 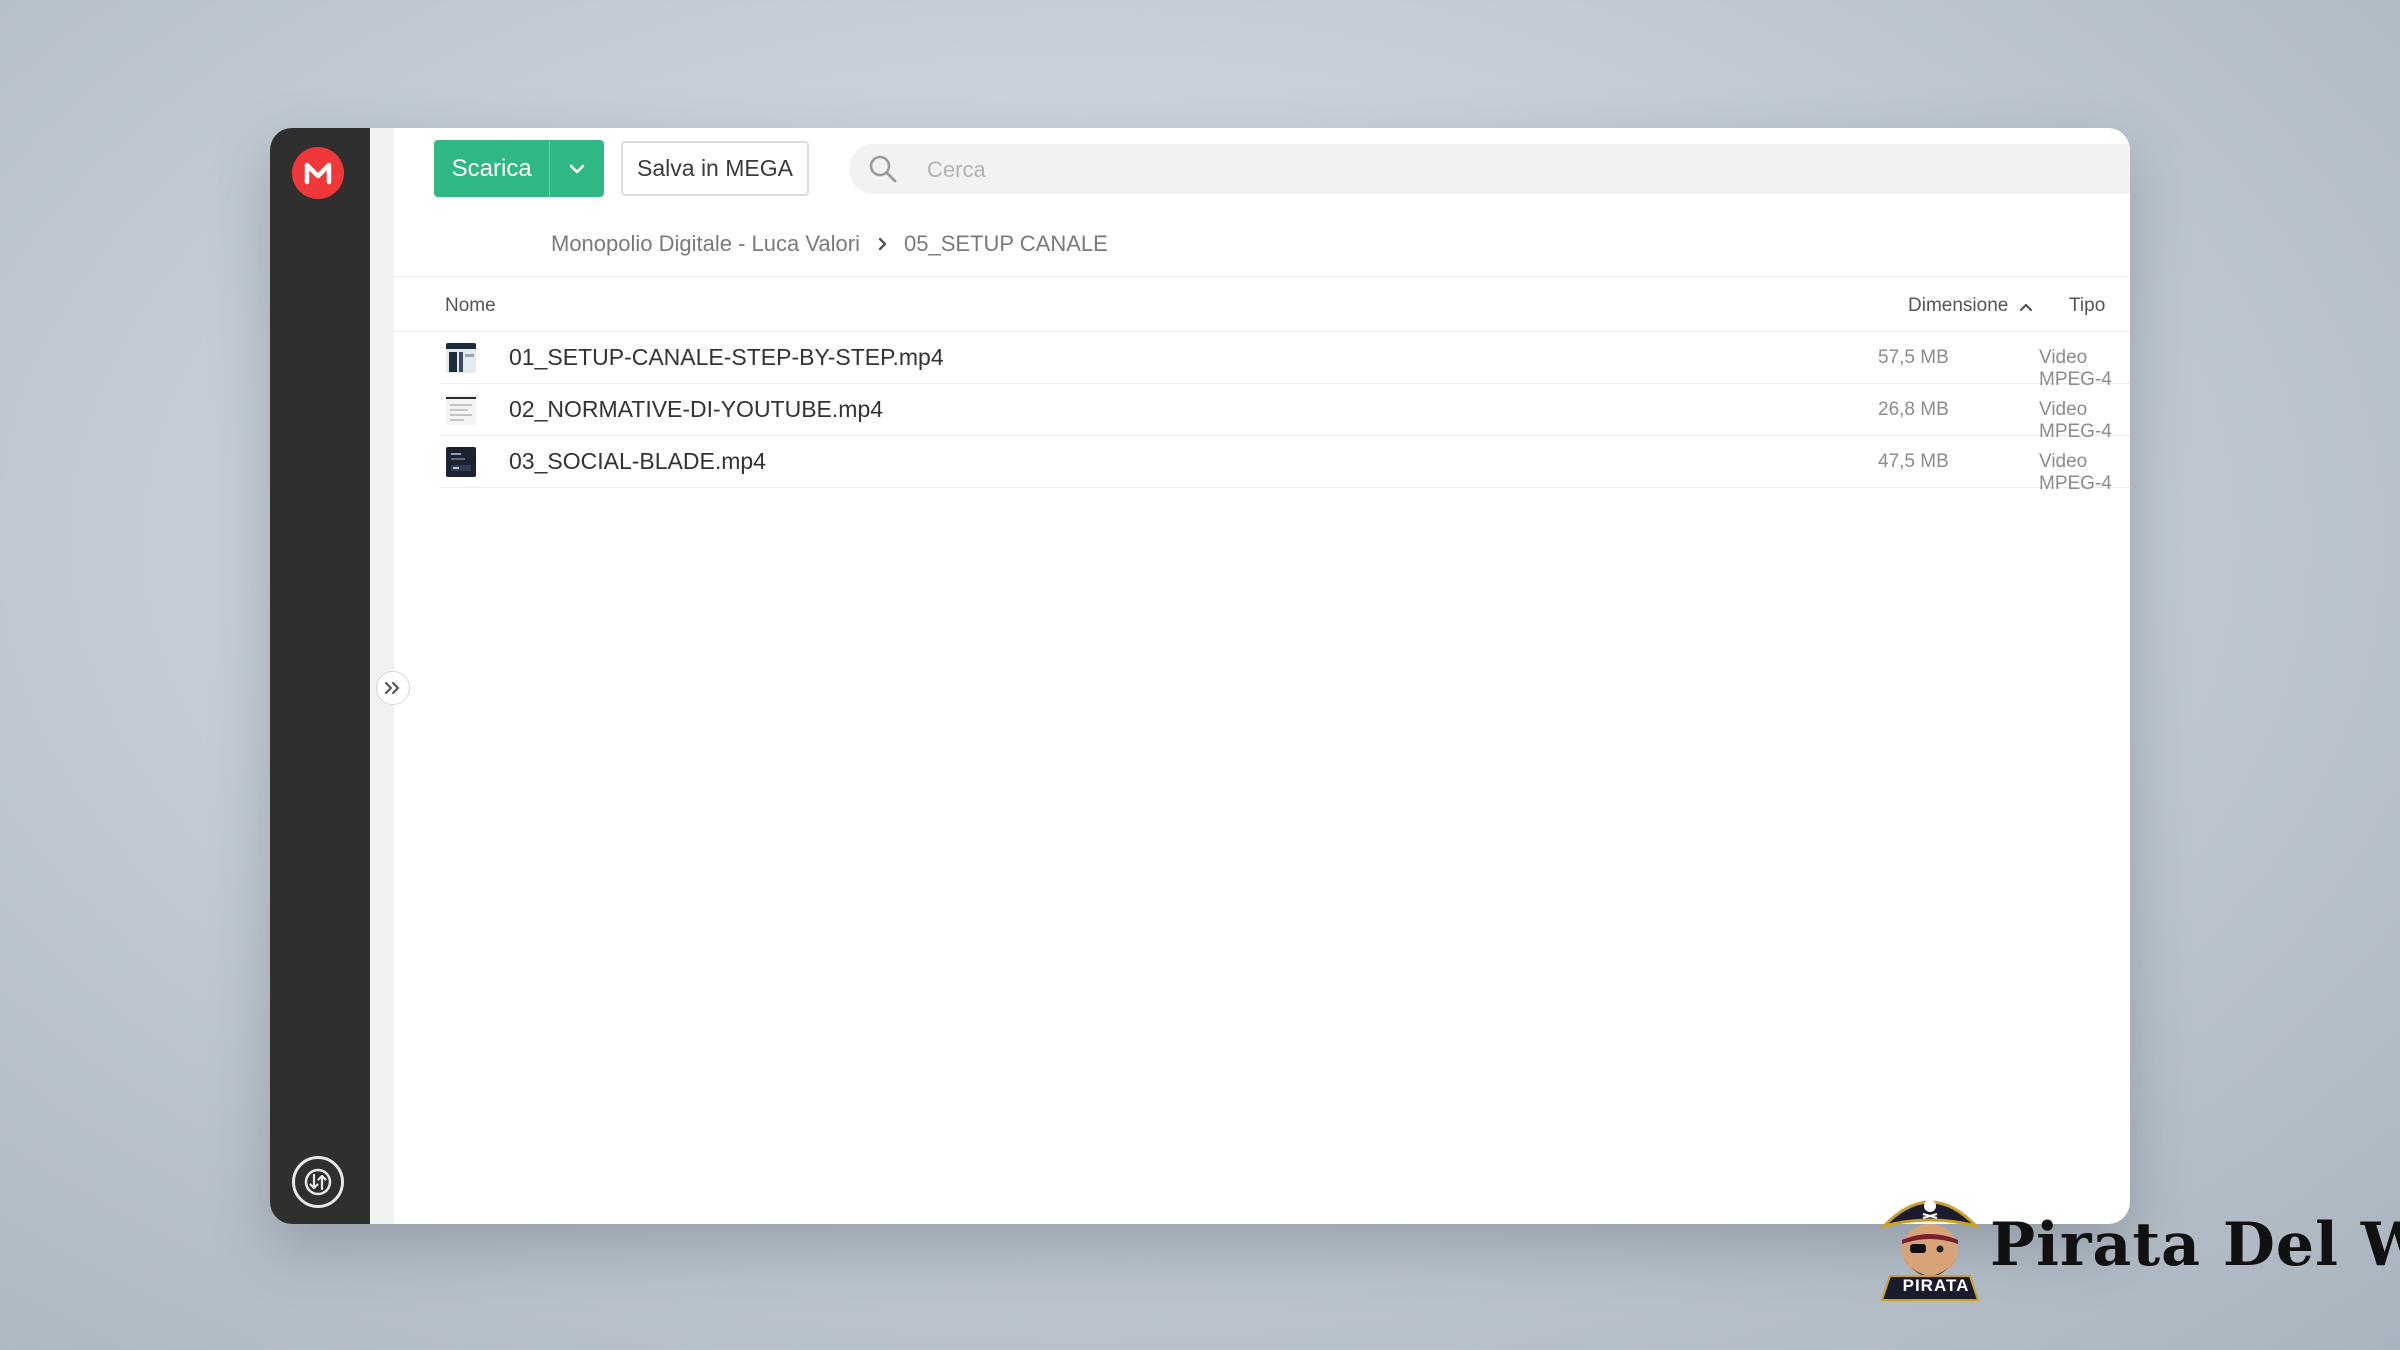 I want to click on file-size: 47,5 MB, so click(x=1913, y=461).